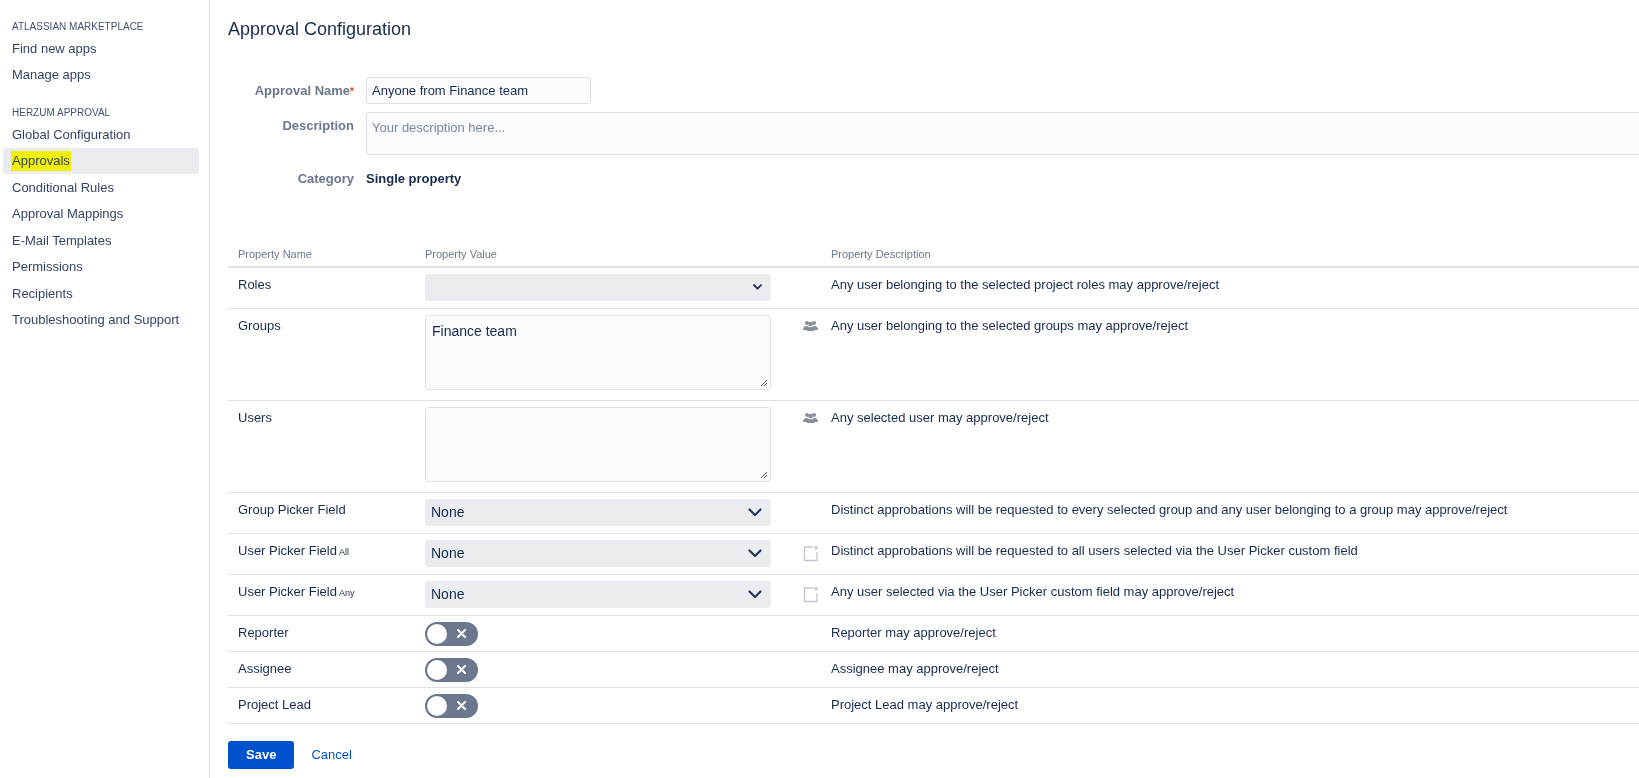  I want to click on property-name: Group Picker Field, so click(292, 509).